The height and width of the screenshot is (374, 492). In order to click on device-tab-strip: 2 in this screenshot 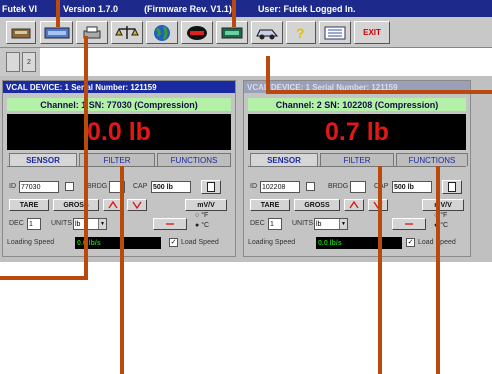, I will do `click(20, 62)`.